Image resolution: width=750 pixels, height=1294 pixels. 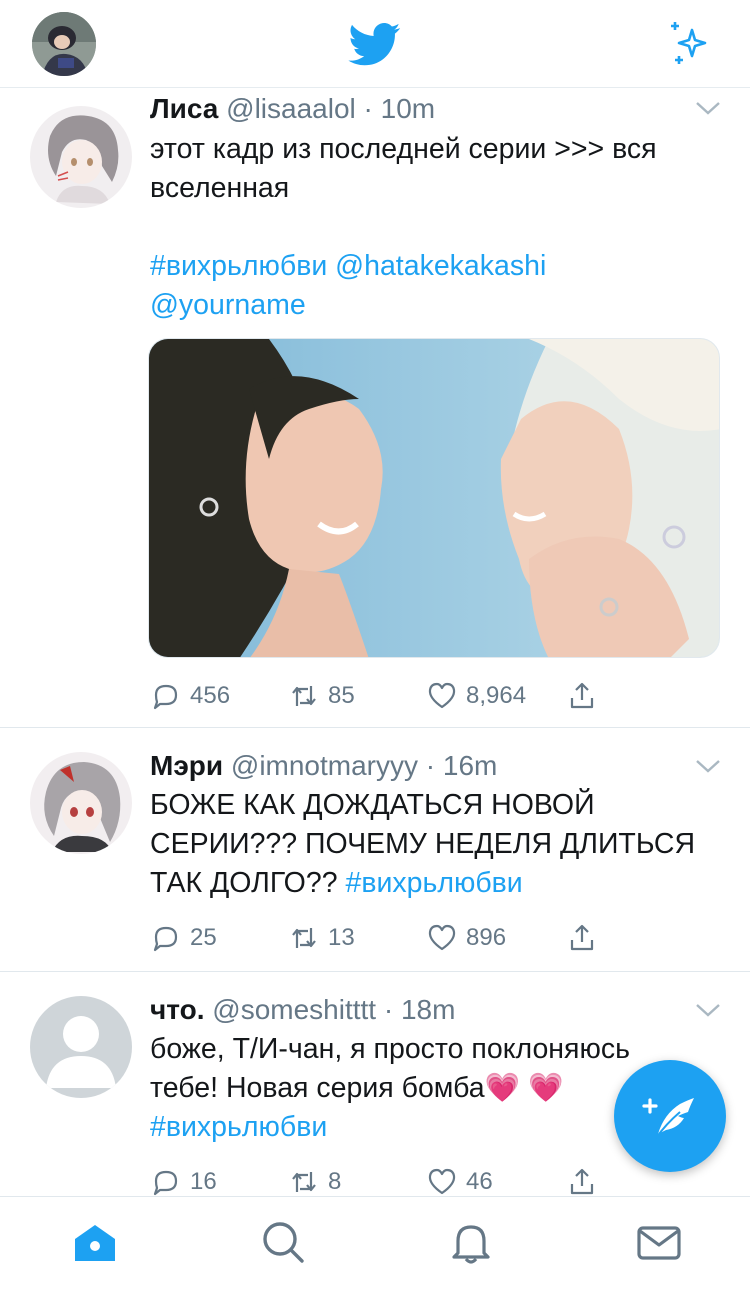 I want to click on retweet-count: 85, so click(x=341, y=695).